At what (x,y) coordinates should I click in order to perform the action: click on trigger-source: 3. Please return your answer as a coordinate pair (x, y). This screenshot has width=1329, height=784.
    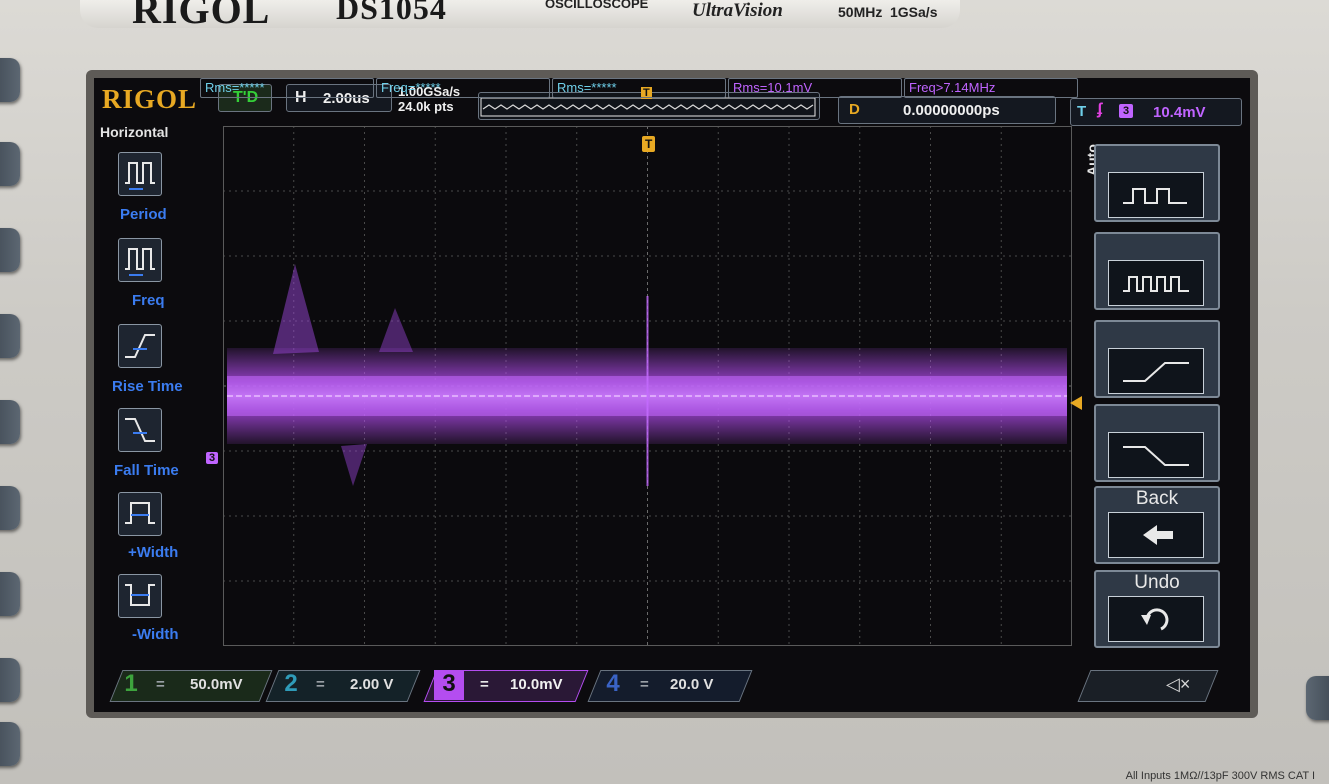
    Looking at the image, I should click on (1126, 111).